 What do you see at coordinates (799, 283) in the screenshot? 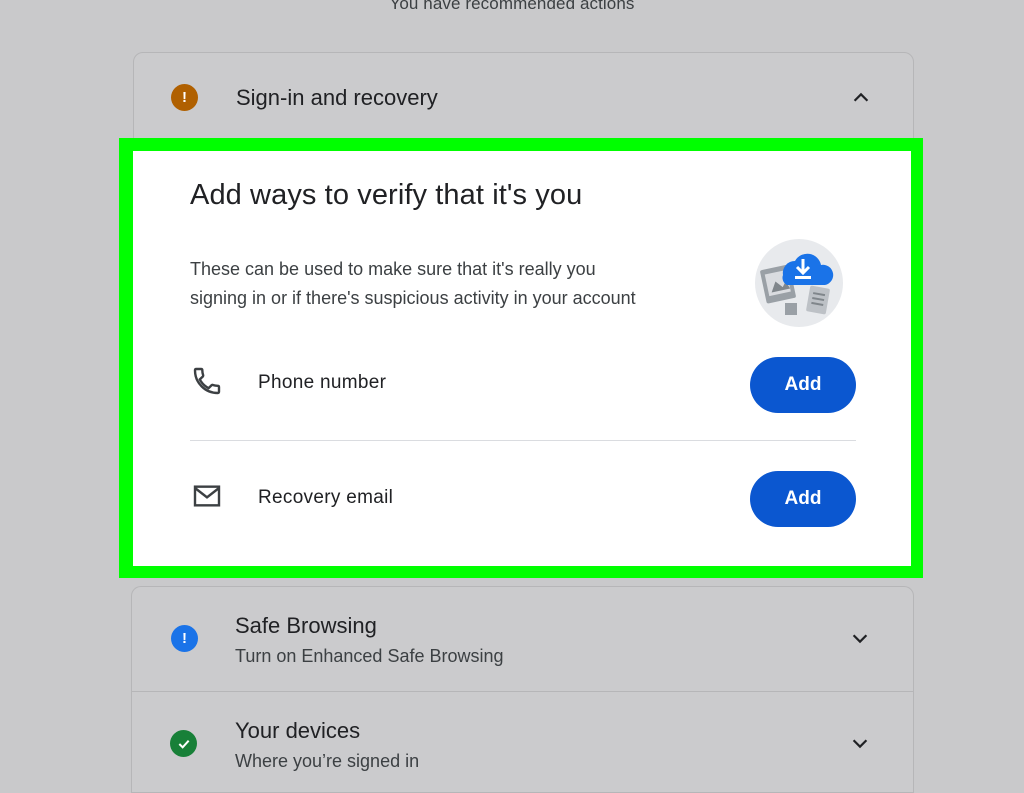
I see `cloud-download-illustration` at bounding box center [799, 283].